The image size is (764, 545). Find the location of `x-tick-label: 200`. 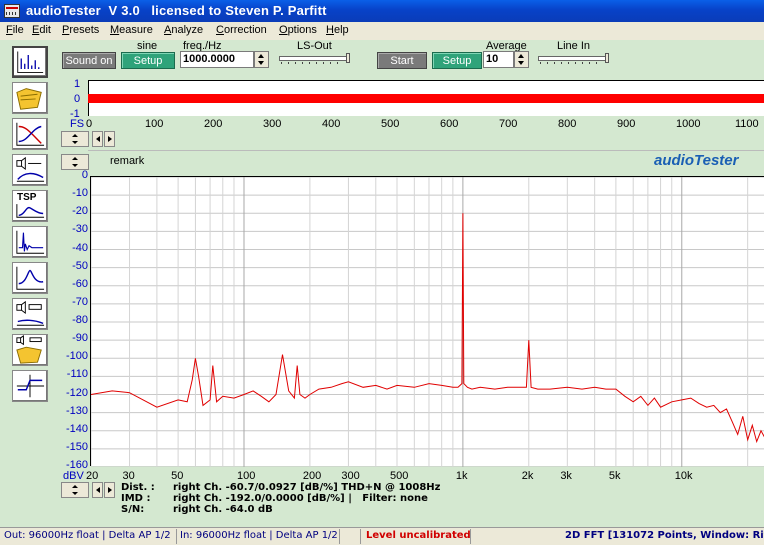

x-tick-label: 200 is located at coordinates (312, 476).